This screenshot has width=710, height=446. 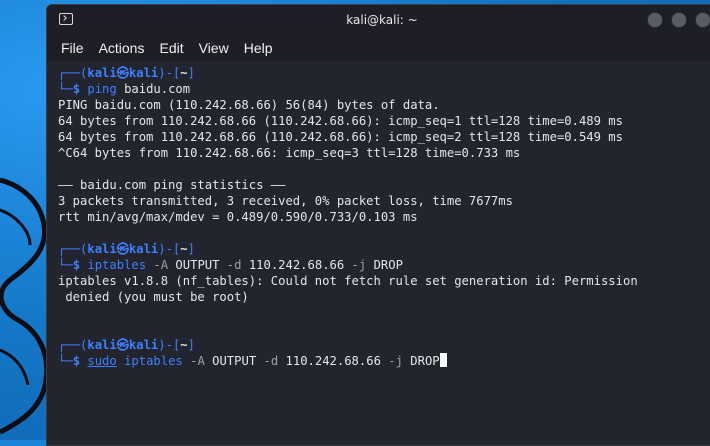 I want to click on close-button, so click(x=702, y=20).